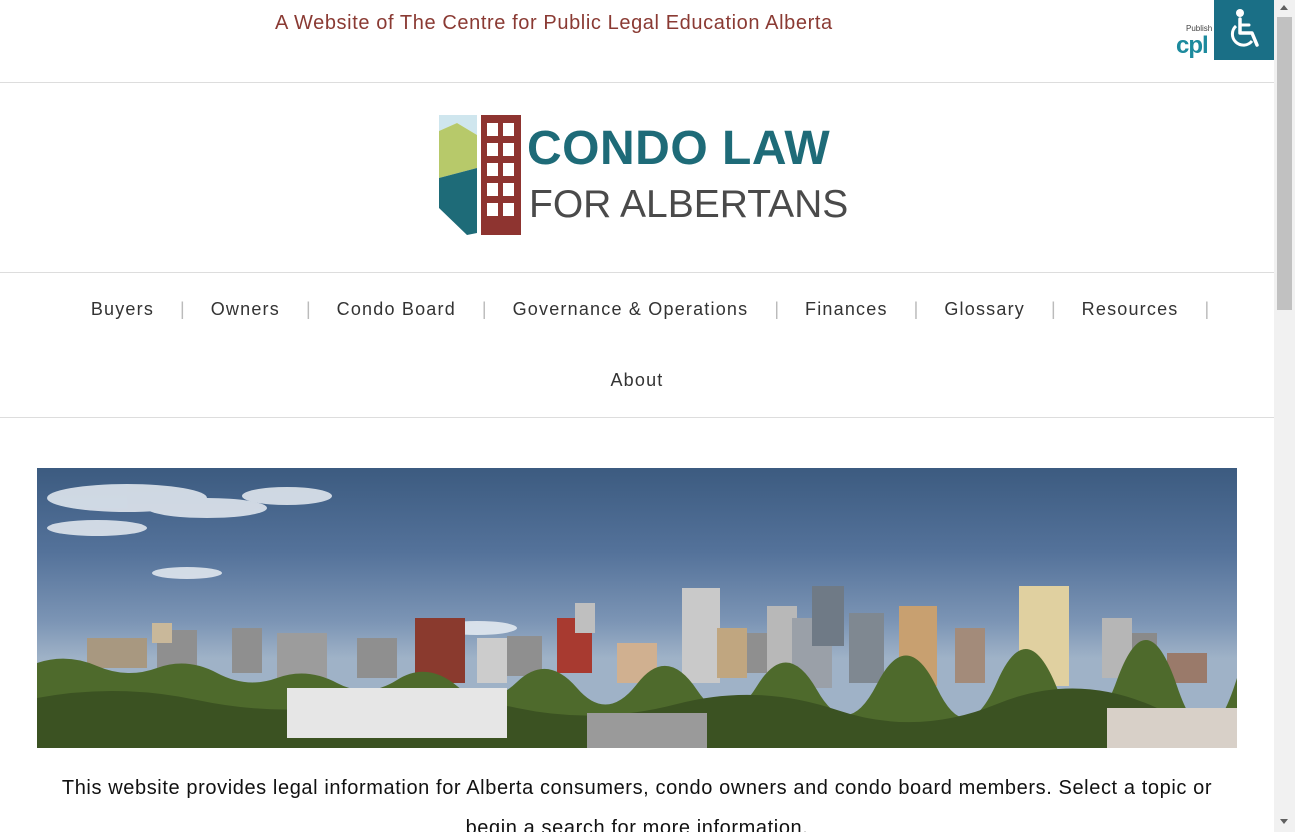  I want to click on nav-item-resources: Resources, so click(1130, 309).